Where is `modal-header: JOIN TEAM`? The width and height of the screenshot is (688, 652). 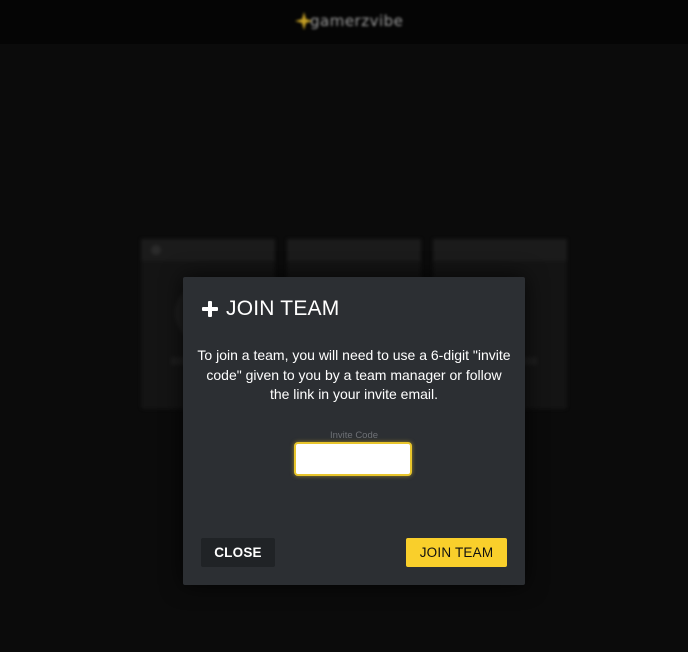
modal-header: JOIN TEAM is located at coordinates (270, 309).